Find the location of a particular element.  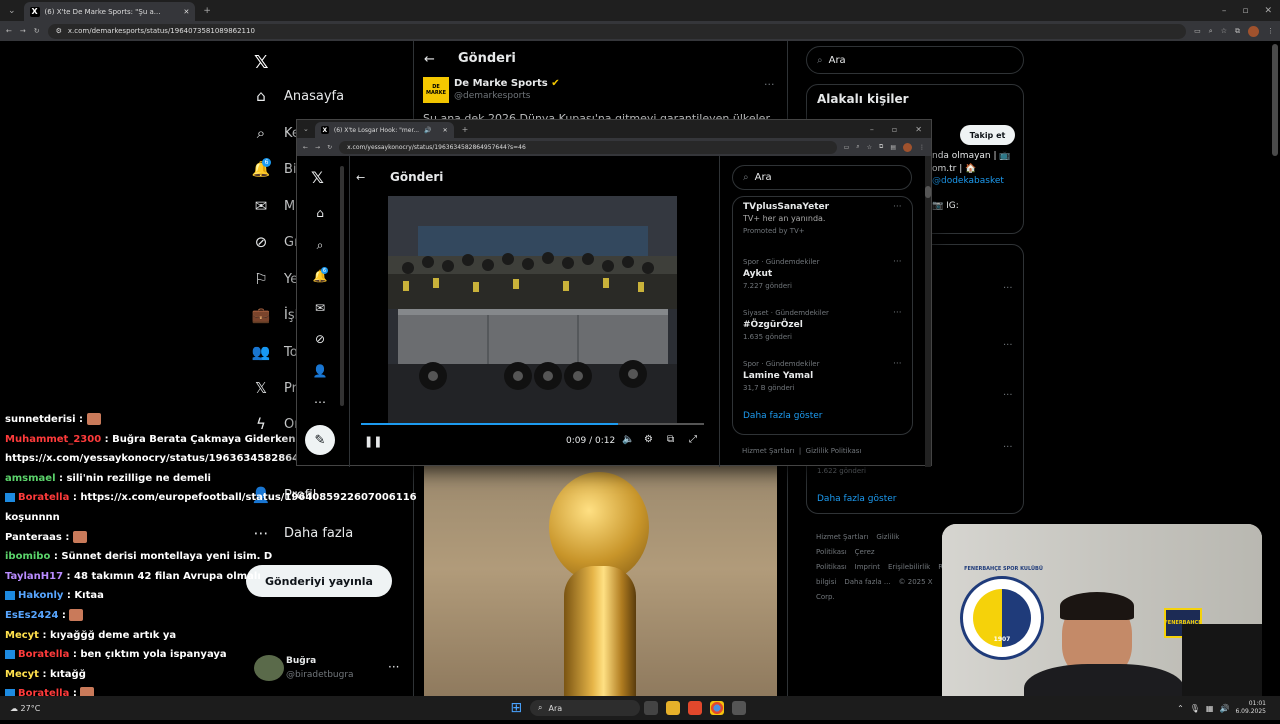

popup-back-arrow-icon: ← is located at coordinates (360, 177).